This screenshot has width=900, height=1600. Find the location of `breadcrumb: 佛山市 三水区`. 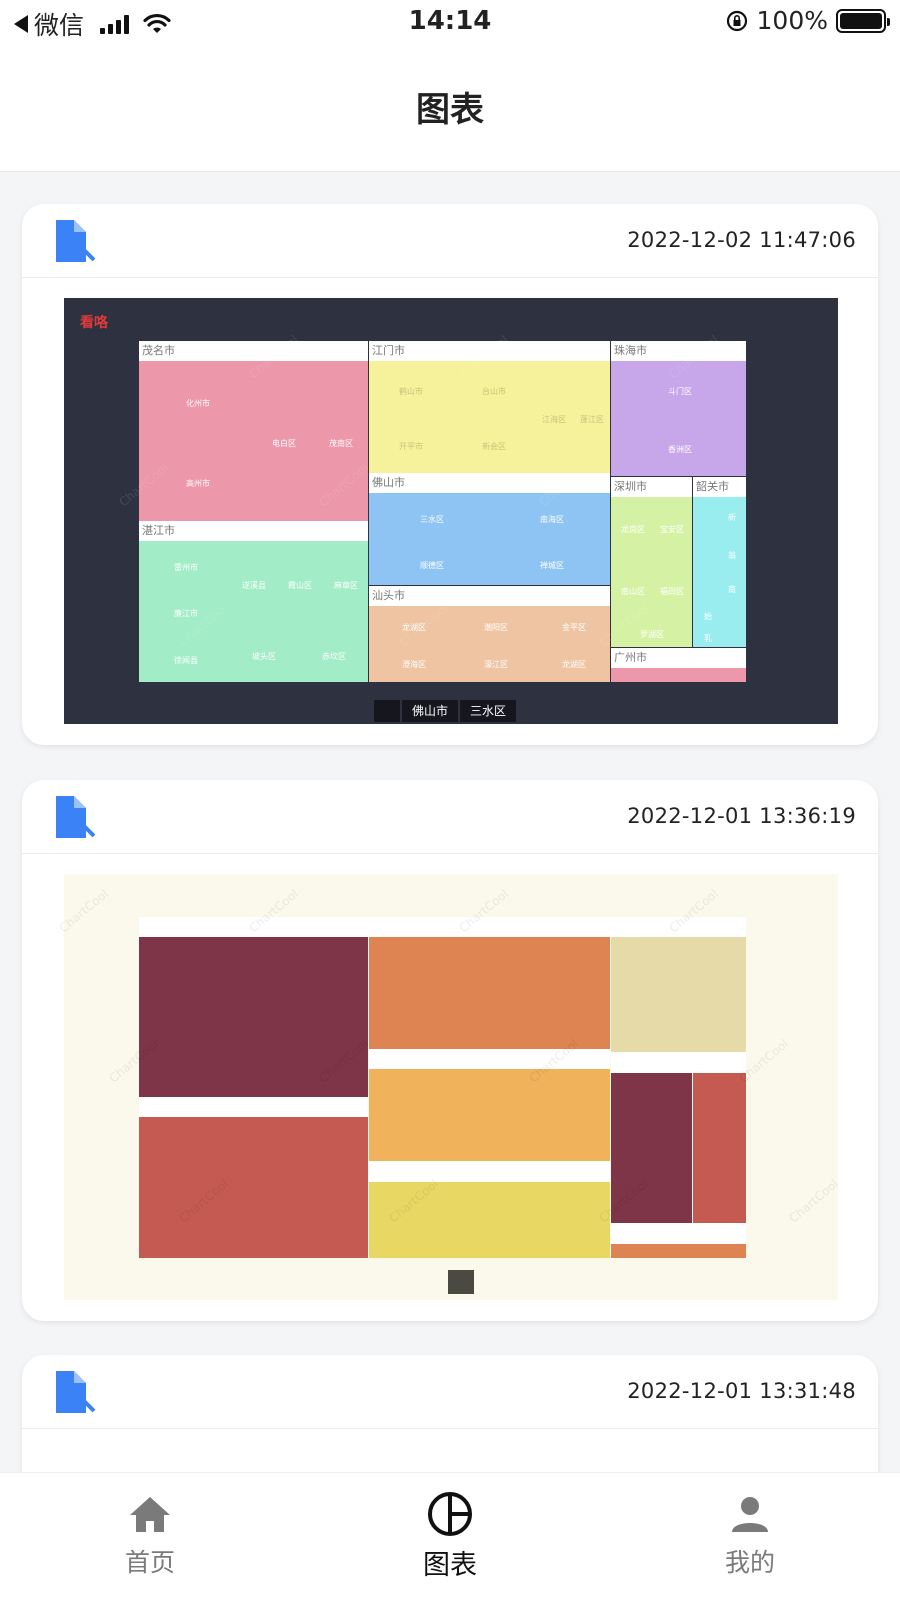

breadcrumb: 佛山市 三水区 is located at coordinates (446, 711).